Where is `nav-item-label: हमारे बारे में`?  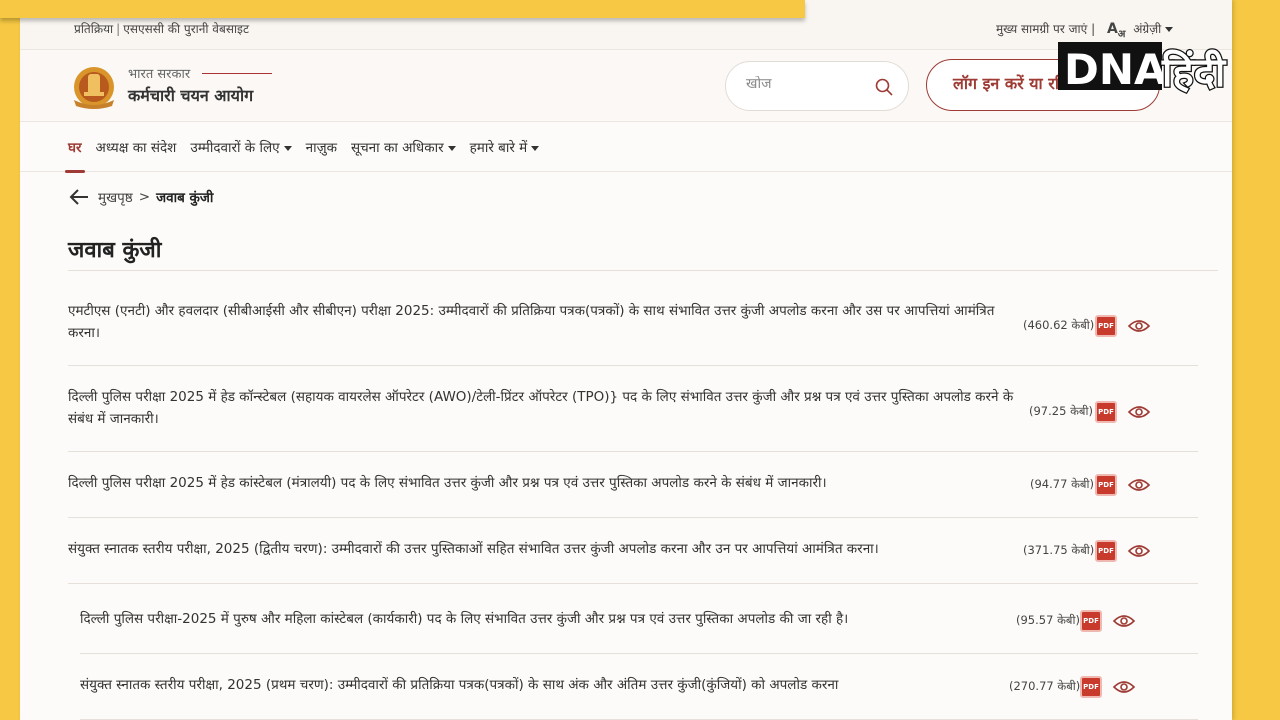
nav-item-label: हमारे बारे में is located at coordinates (498, 148).